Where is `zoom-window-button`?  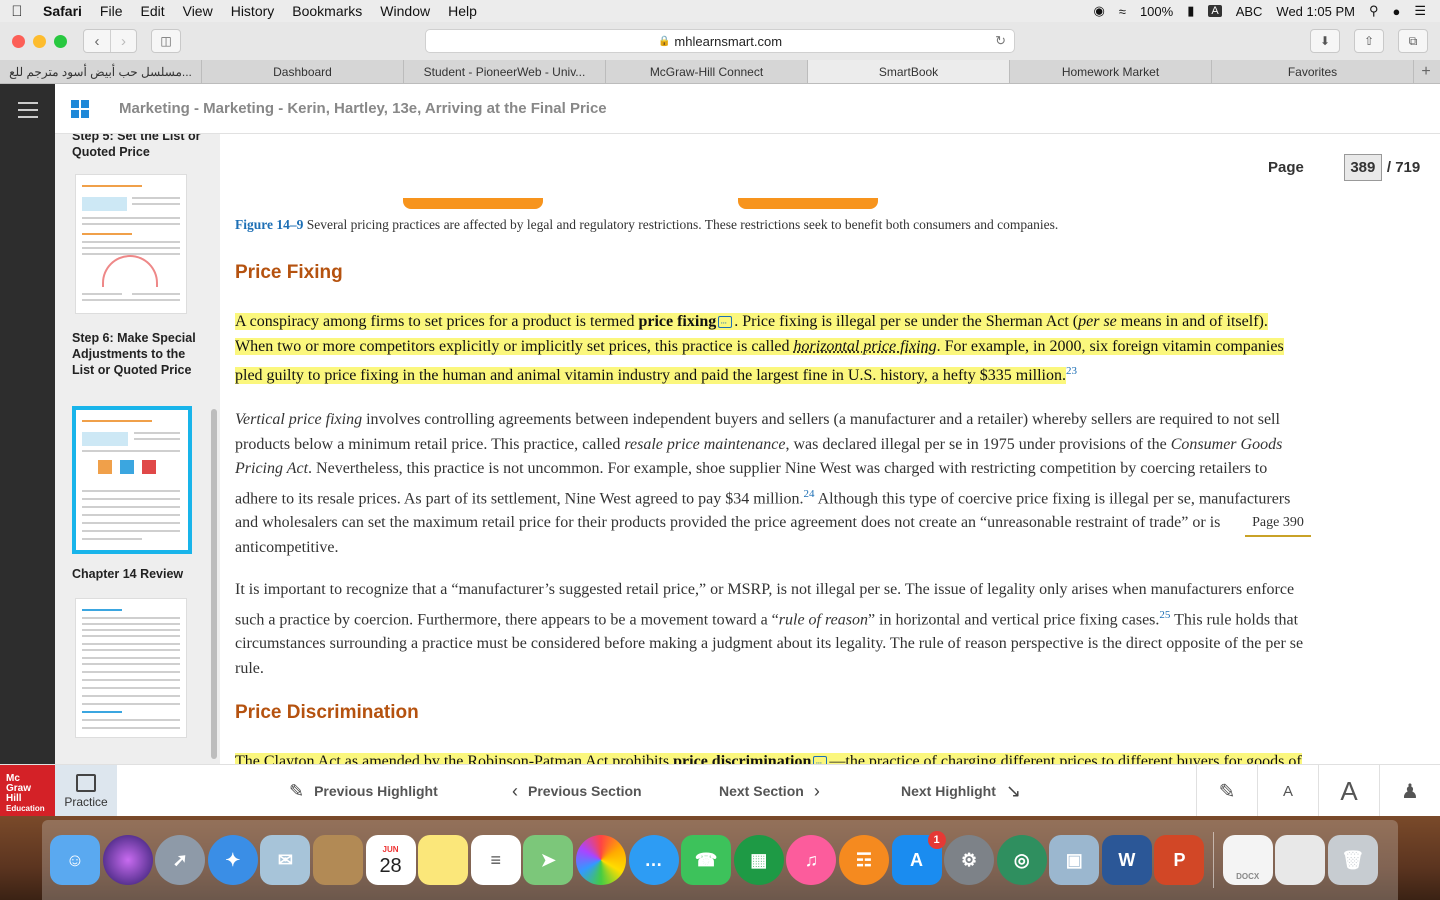 zoom-window-button is located at coordinates (60, 41).